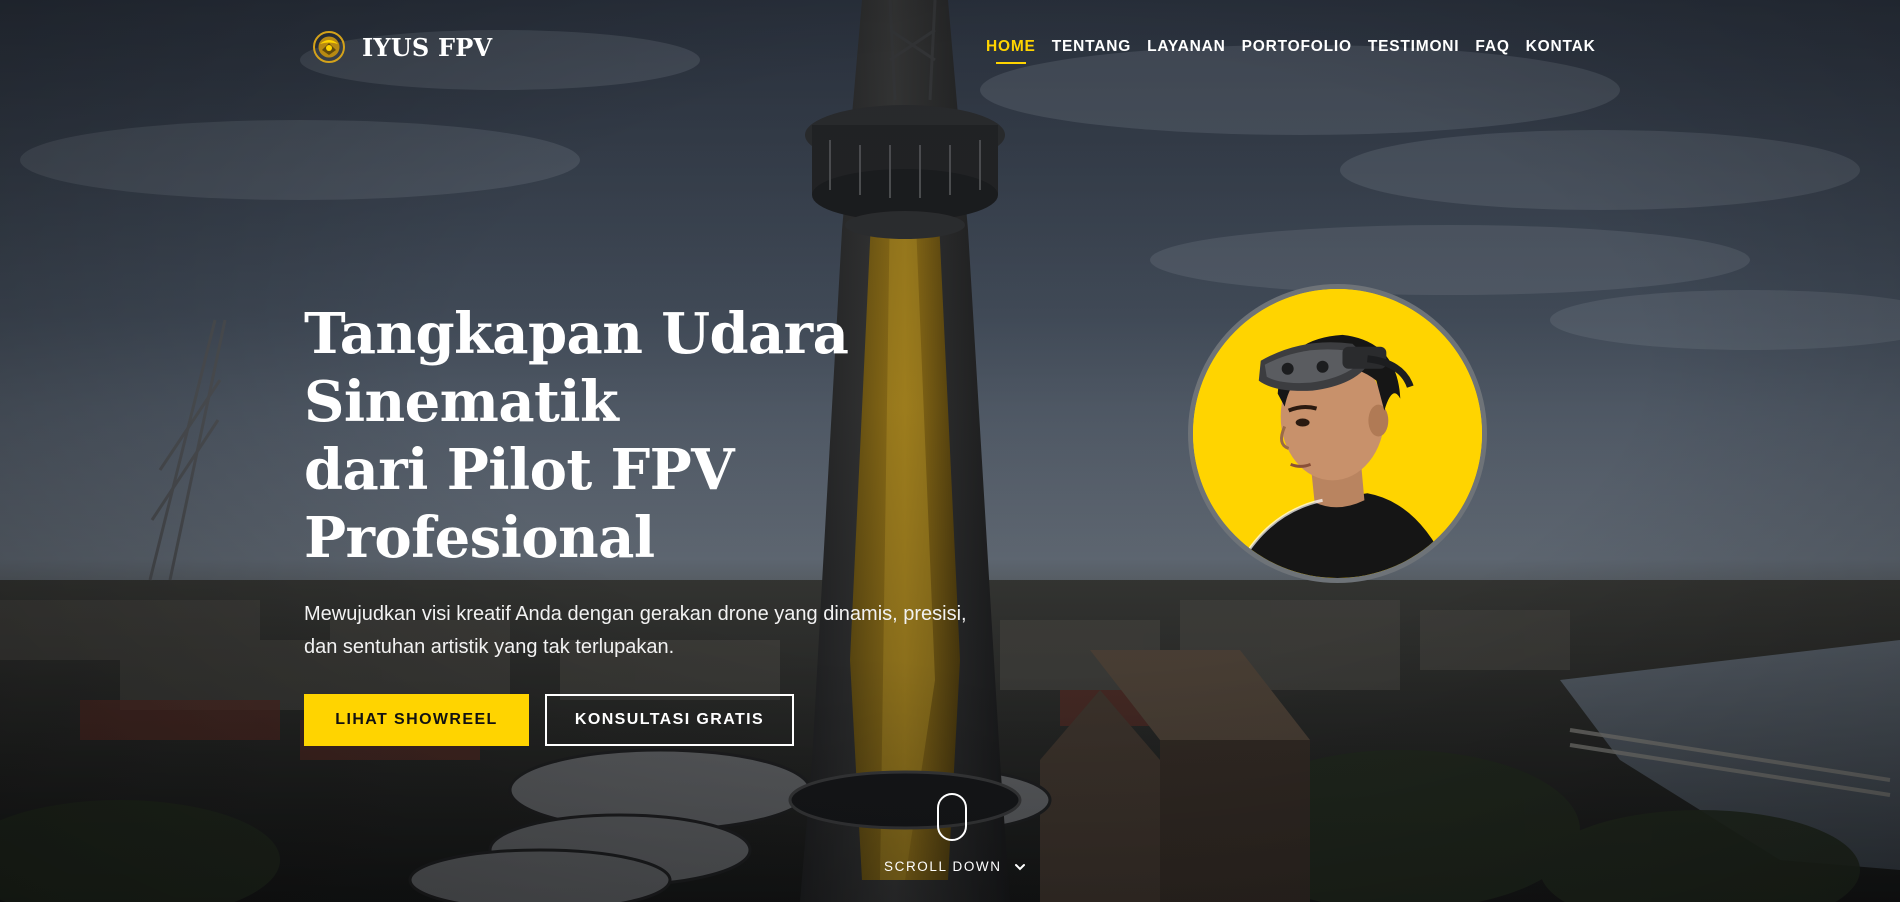 This screenshot has height=902, width=1900. I want to click on nav-item-kontak: KONTAK, so click(1561, 52).